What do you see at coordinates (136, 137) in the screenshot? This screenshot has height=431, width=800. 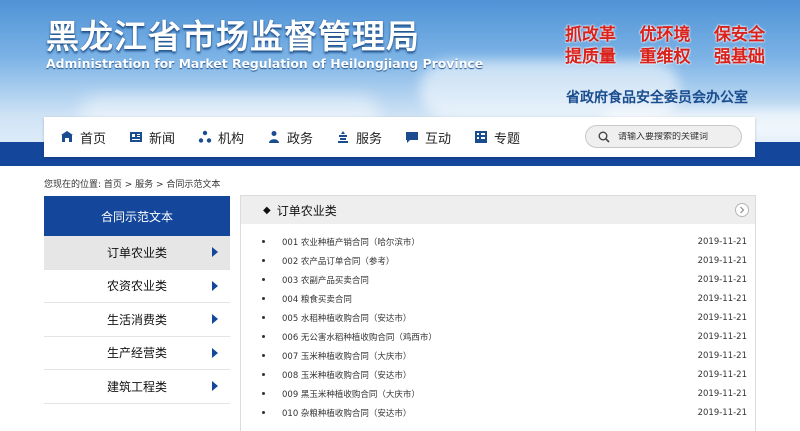 I see `news-icon` at bounding box center [136, 137].